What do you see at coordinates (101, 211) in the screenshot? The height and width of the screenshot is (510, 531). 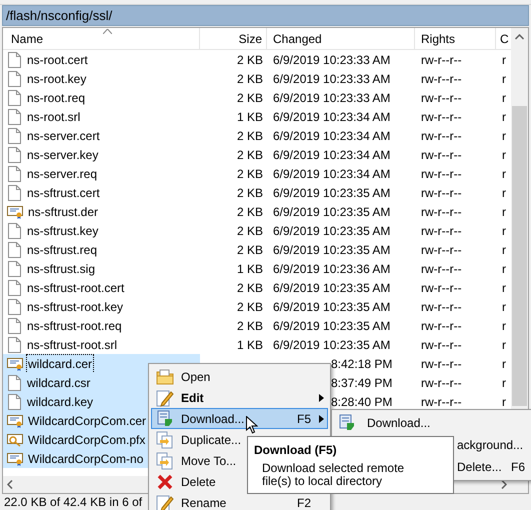 I see `file-row: ns-sftrust.der` at bounding box center [101, 211].